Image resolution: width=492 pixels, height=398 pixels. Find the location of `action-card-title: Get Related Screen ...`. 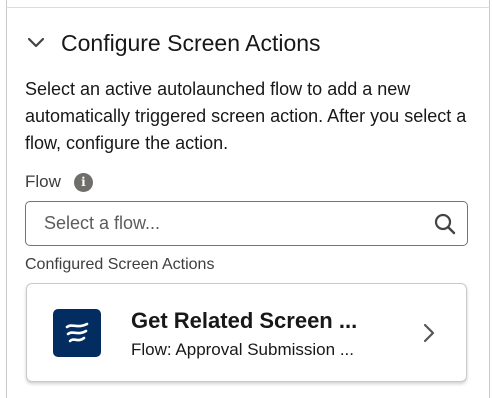

action-card-title: Get Related Screen ... is located at coordinates (244, 320).